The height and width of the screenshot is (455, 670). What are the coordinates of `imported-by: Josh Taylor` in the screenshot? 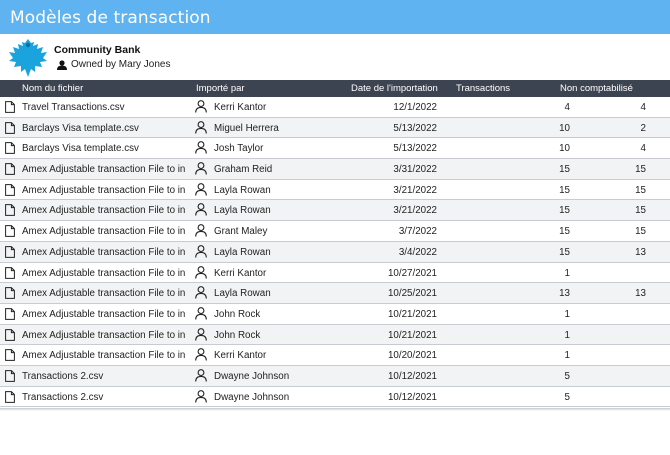 It's located at (239, 149).